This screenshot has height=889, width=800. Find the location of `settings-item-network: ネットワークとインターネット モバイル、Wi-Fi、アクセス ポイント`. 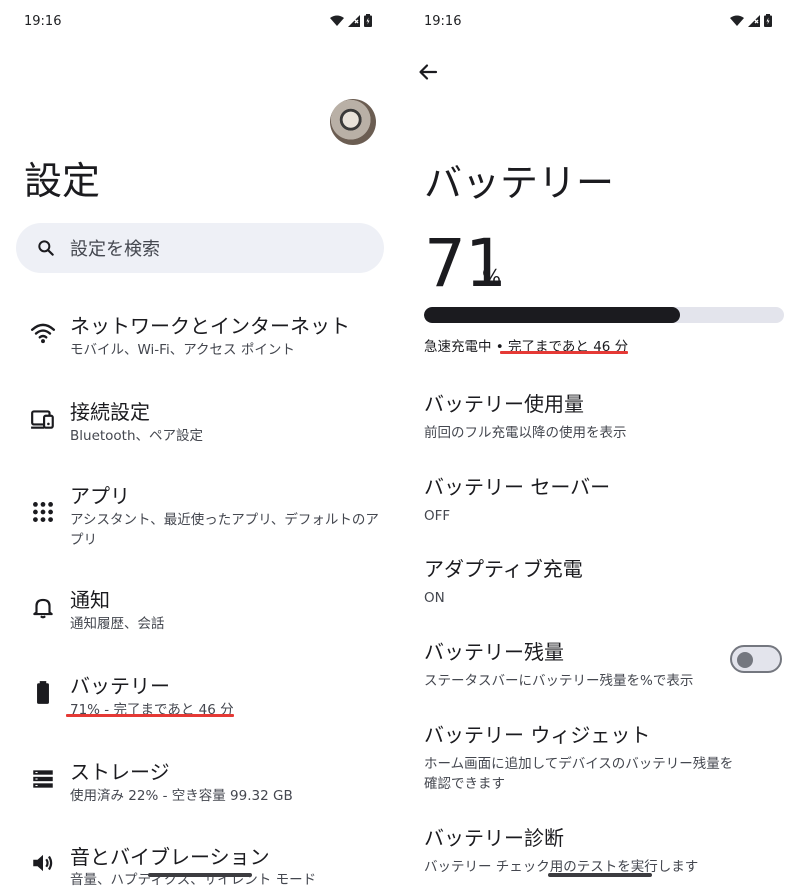

settings-item-network: ネットワークとインターネット モバイル、Wi-Fi、アクセス ポイント is located at coordinates (200, 340).